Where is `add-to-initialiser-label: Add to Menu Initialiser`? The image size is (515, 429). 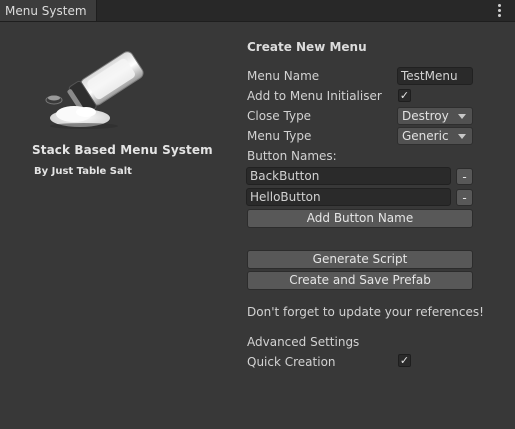 add-to-initialiser-label: Add to Menu Initialiser is located at coordinates (314, 96).